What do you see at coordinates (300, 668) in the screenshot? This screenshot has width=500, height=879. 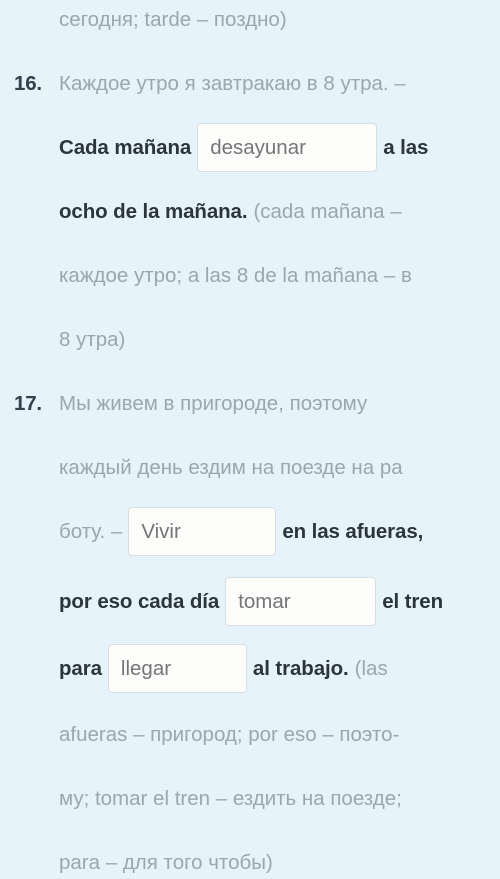 I see `answer-text-after-llegar: al trabajo.` at bounding box center [300, 668].